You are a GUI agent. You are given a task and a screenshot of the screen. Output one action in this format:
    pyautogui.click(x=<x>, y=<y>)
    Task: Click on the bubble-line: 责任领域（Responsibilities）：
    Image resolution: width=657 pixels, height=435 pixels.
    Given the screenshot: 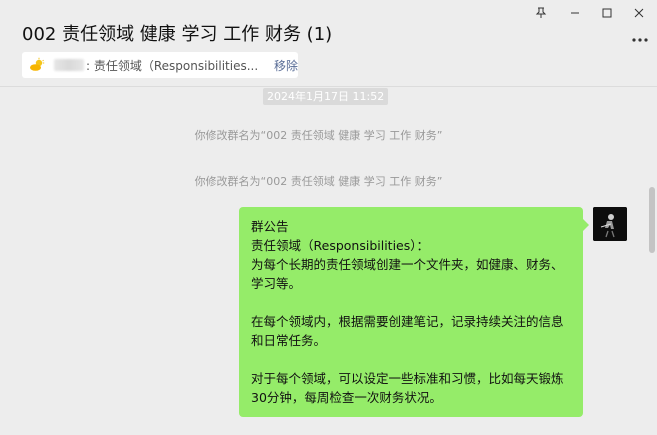 What is the action you would take?
    pyautogui.click(x=340, y=245)
    